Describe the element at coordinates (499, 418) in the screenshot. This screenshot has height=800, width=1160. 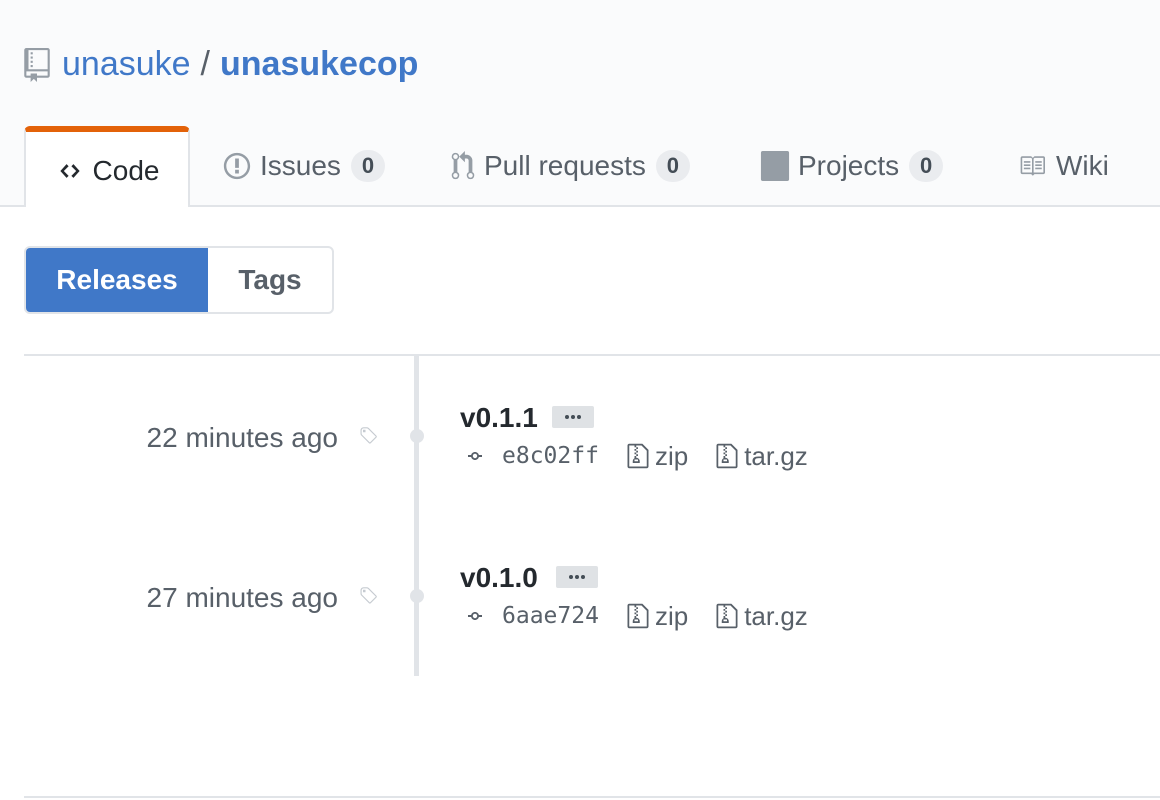
I see `release-version-link: v0.1.1` at that location.